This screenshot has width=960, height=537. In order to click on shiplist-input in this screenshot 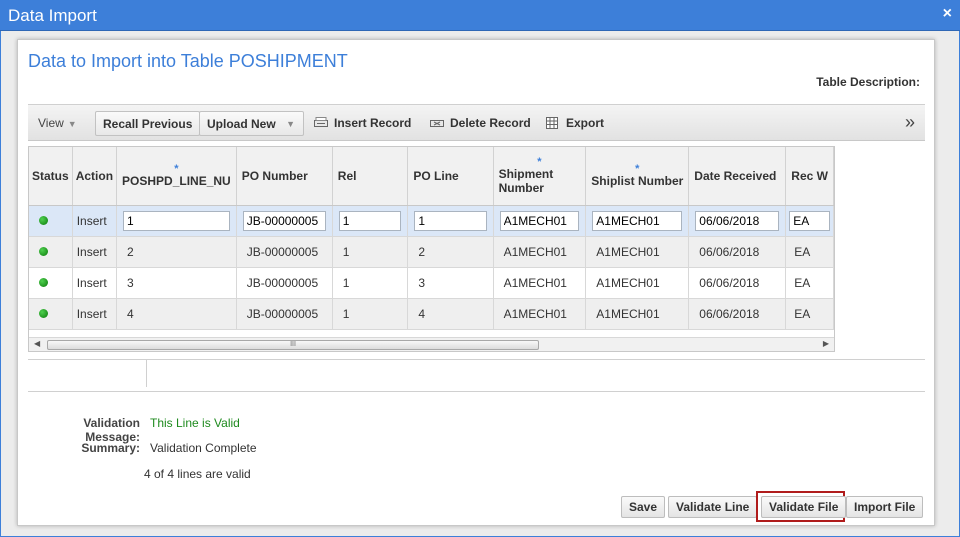, I will do `click(637, 220)`.